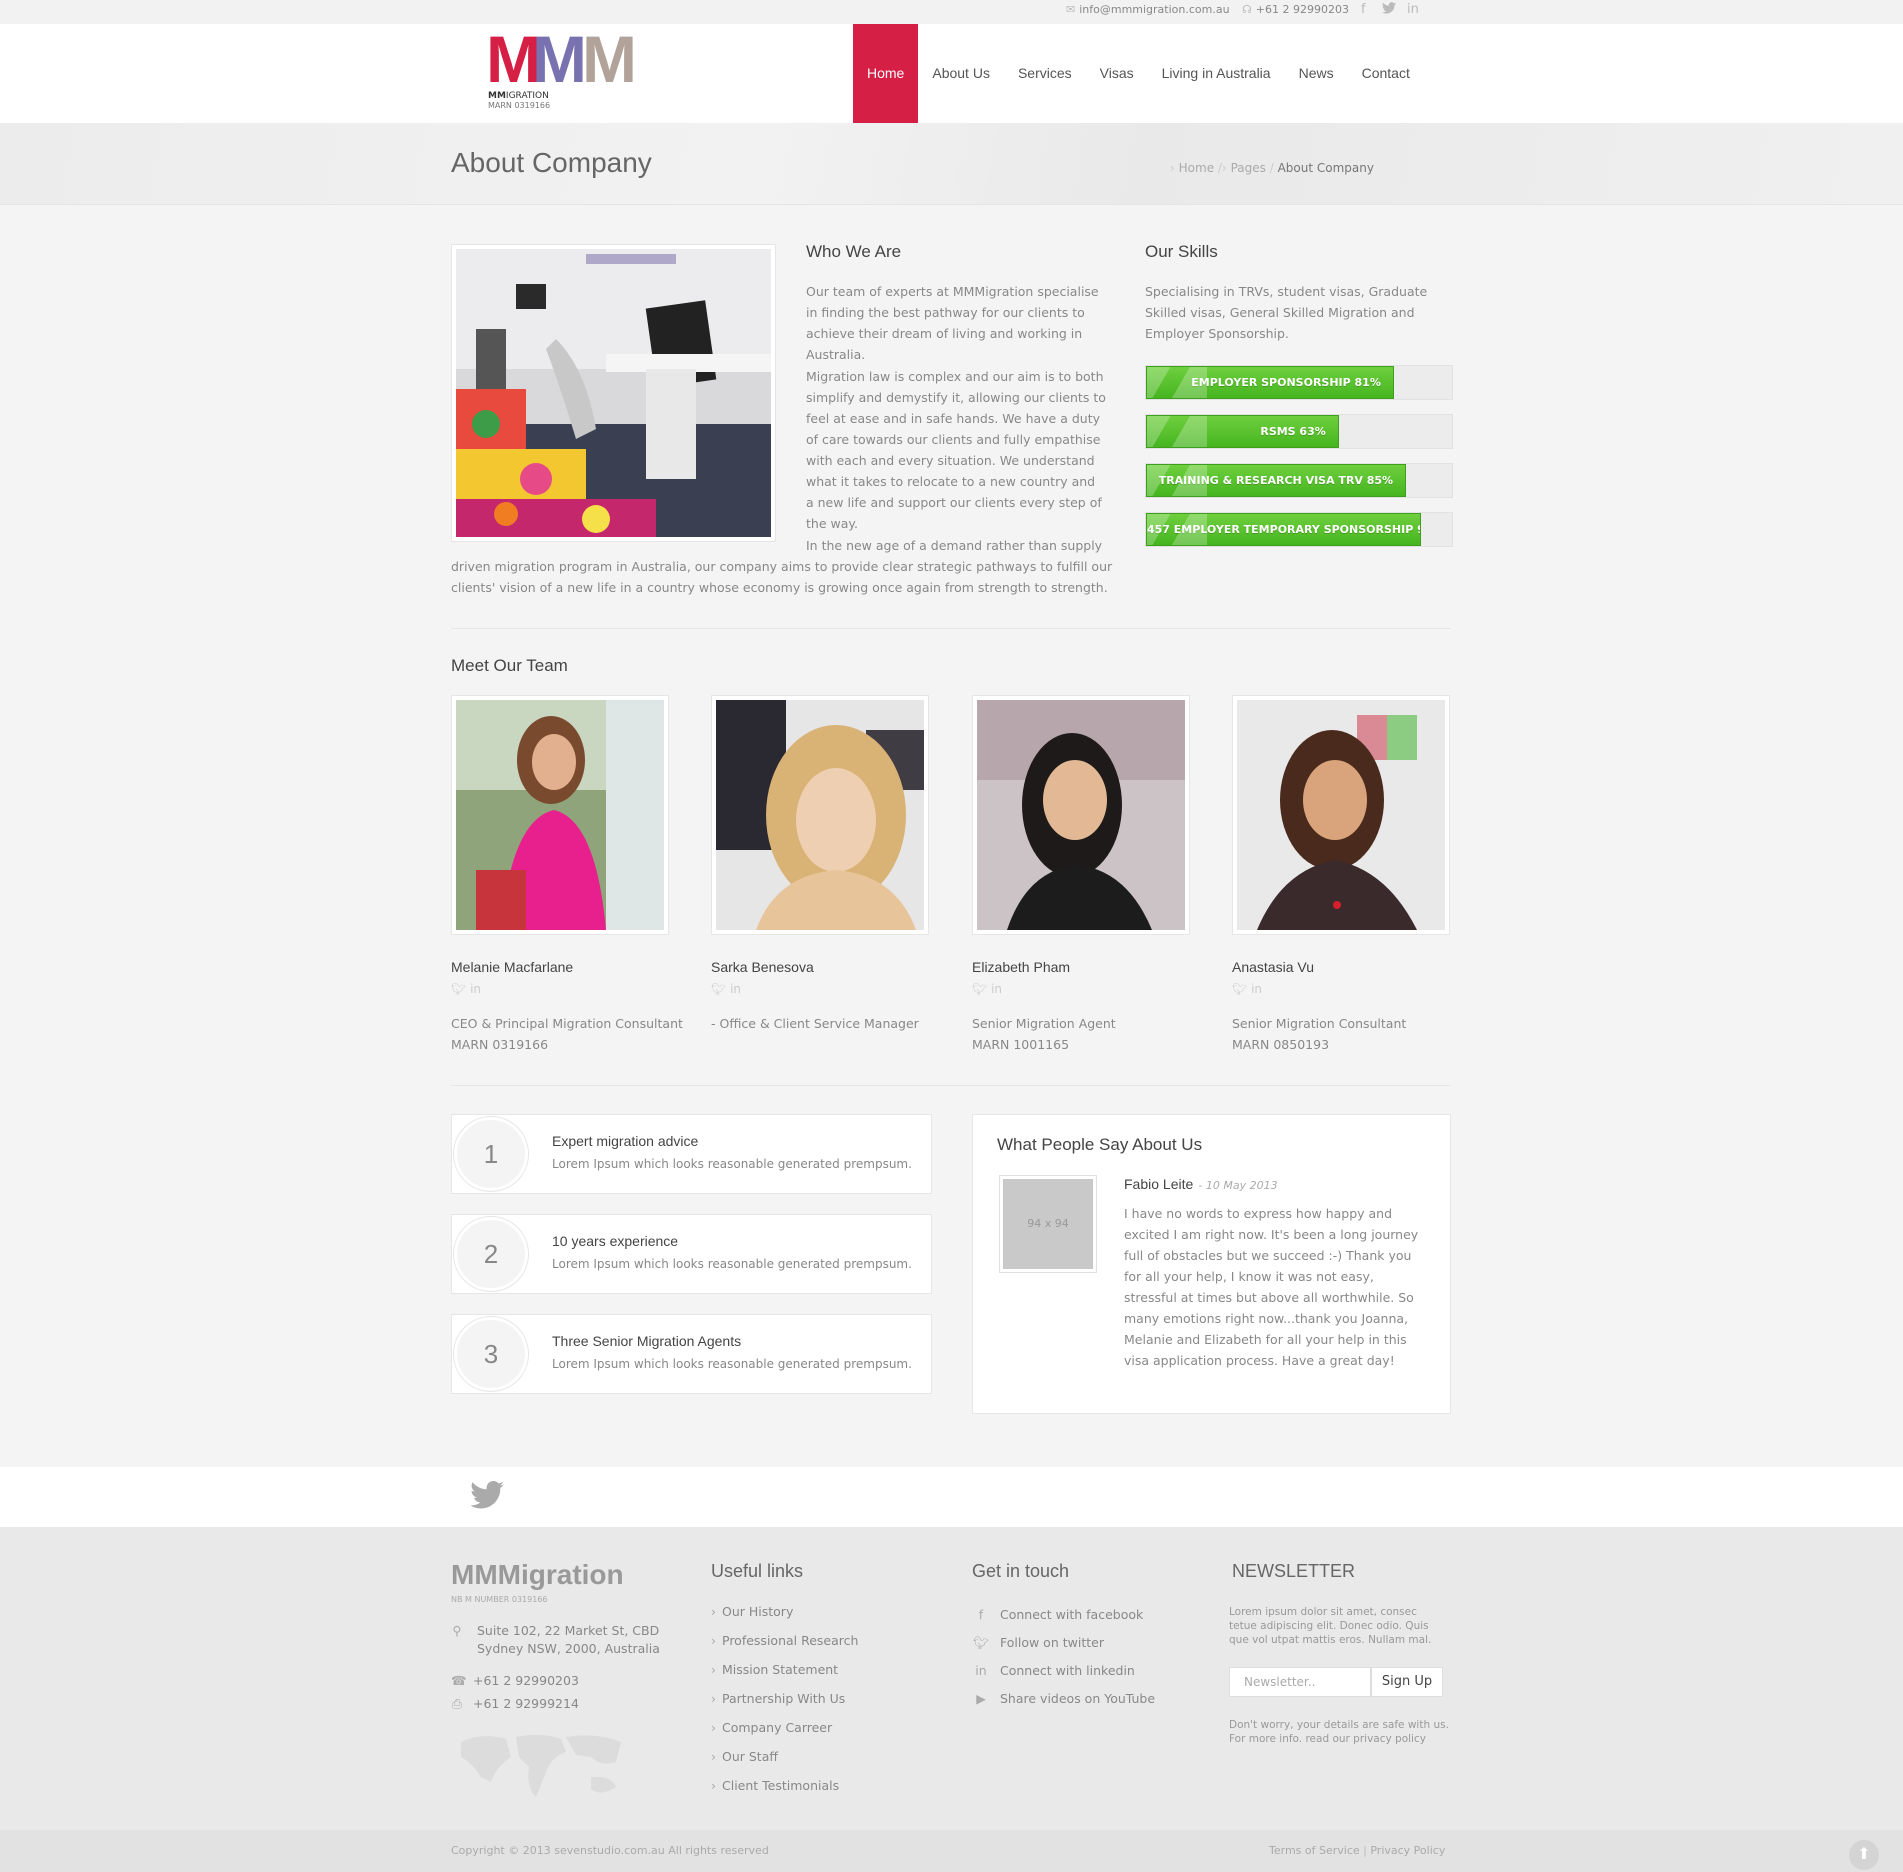 The image size is (1903, 1872). Describe the element at coordinates (752, 1611) in the screenshot. I see `footer-link-our-history: › Our History` at that location.